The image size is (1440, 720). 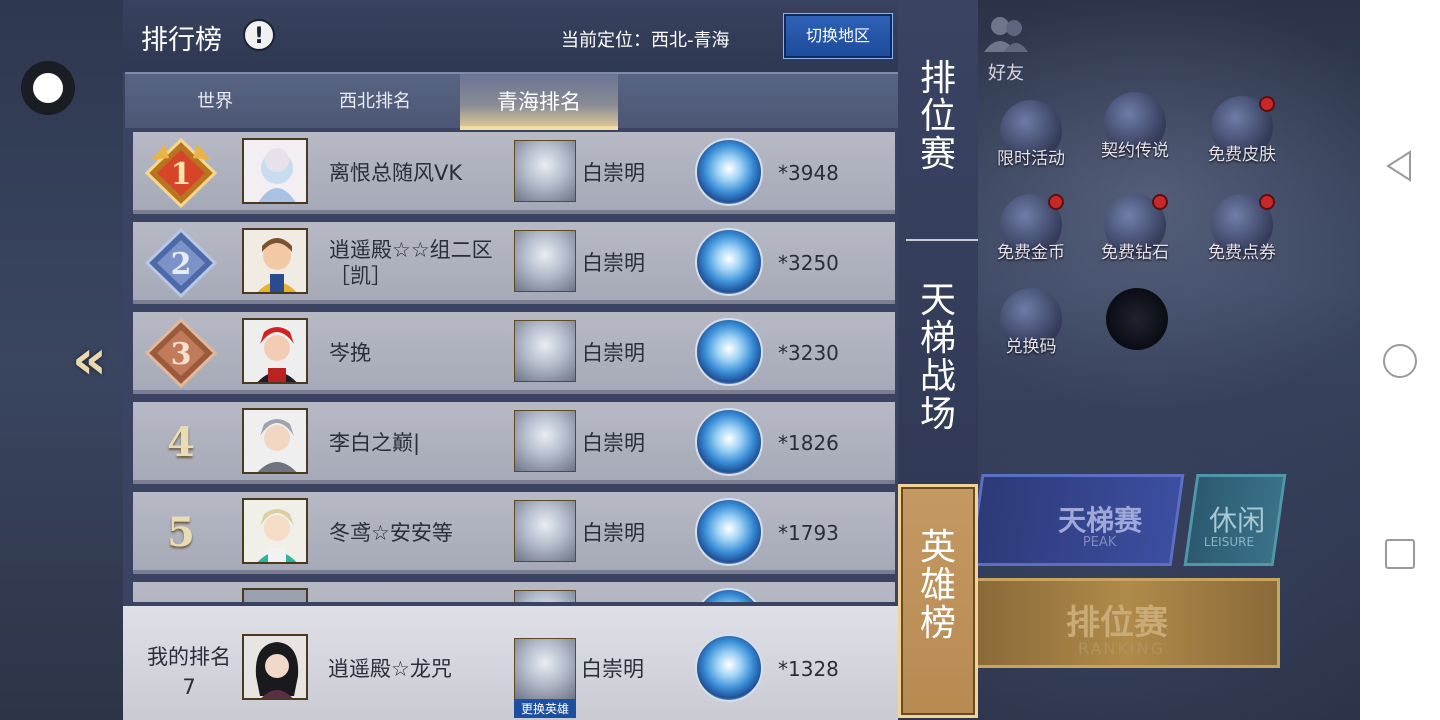 I want to click on ranking-mode-button: 排位赛 RANKING, so click(x=1127, y=623).